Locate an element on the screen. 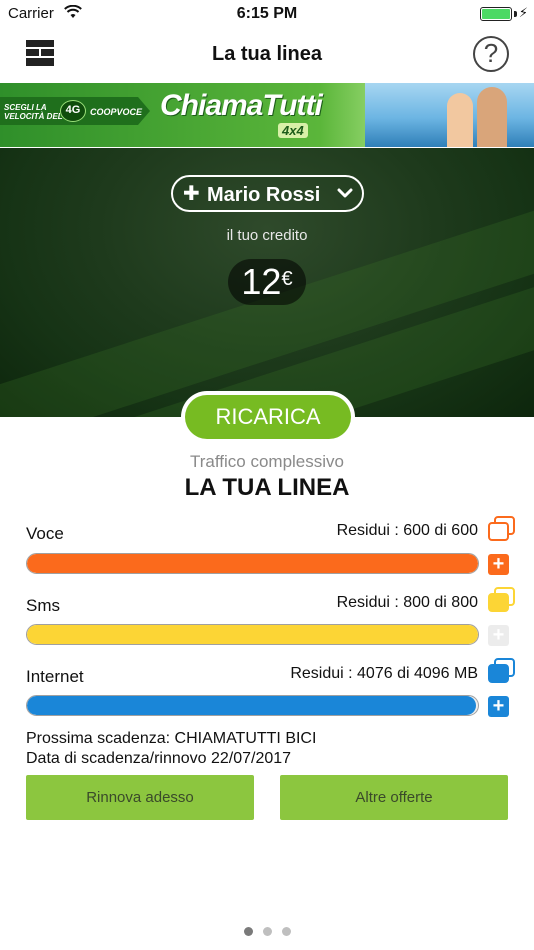 The width and height of the screenshot is (534, 950). usage-label-internet: Internet is located at coordinates (55, 676).